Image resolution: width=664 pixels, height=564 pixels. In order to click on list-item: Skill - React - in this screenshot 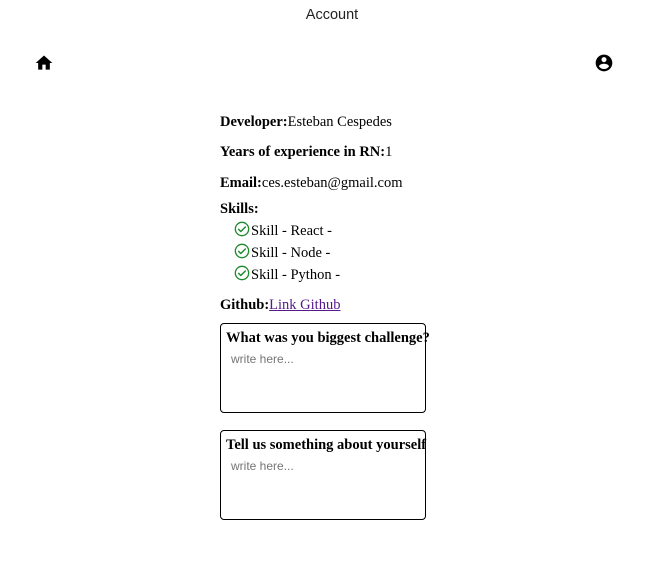, I will do `click(287, 232)`.